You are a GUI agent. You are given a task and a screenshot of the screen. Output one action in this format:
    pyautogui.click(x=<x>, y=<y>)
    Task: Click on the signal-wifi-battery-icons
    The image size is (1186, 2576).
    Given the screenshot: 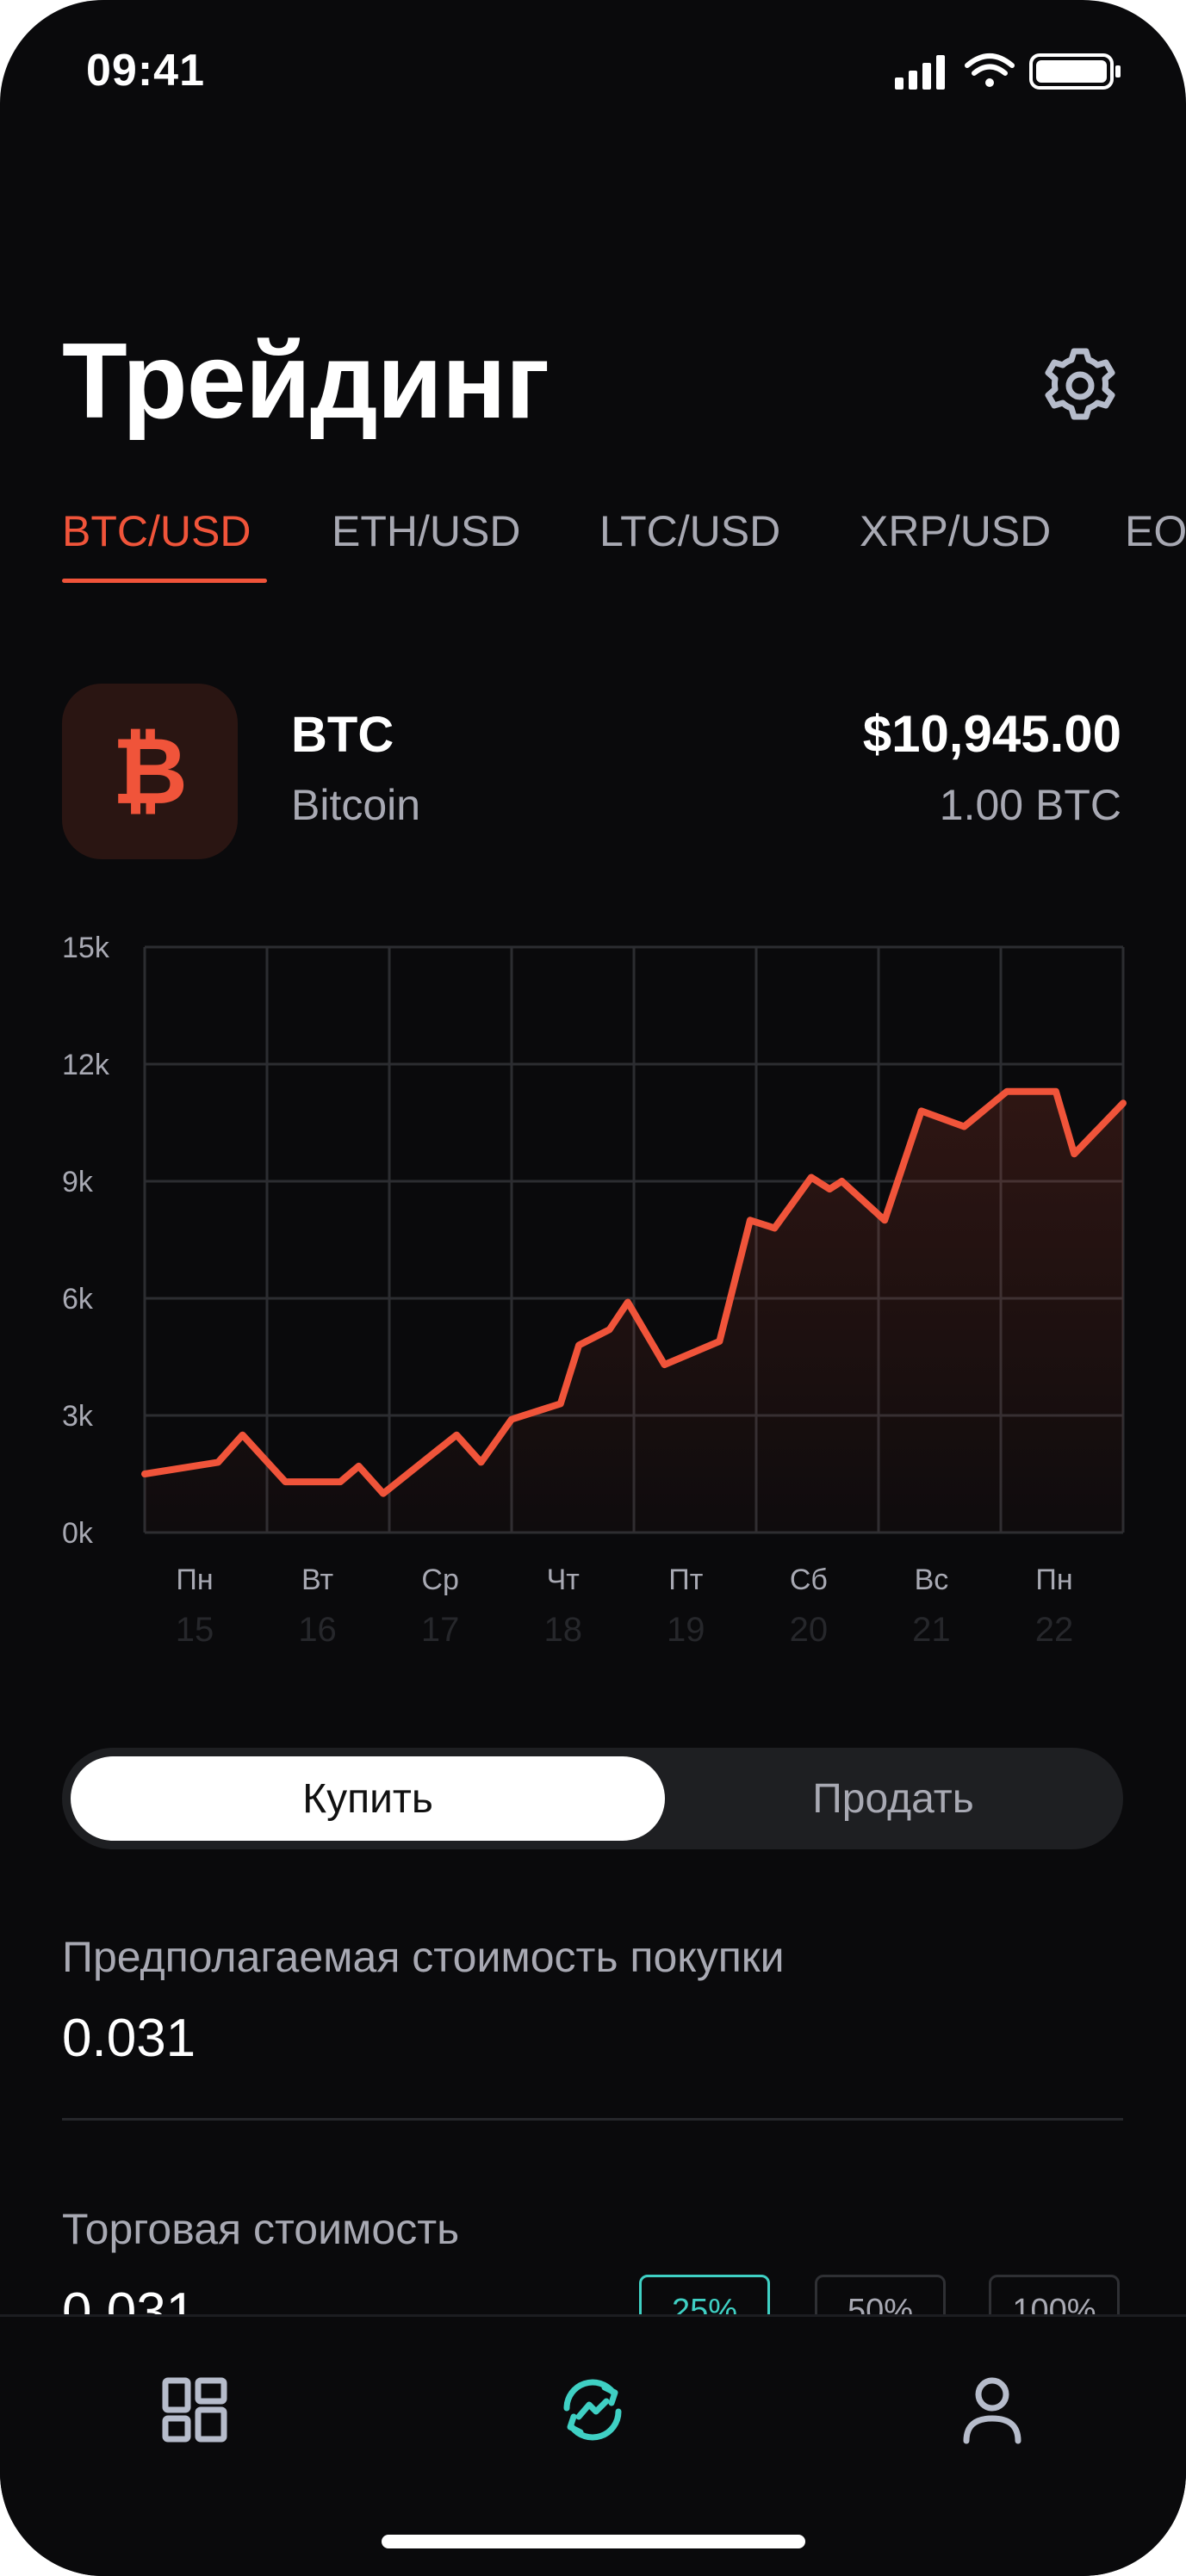 What is the action you would take?
    pyautogui.click(x=1008, y=71)
    